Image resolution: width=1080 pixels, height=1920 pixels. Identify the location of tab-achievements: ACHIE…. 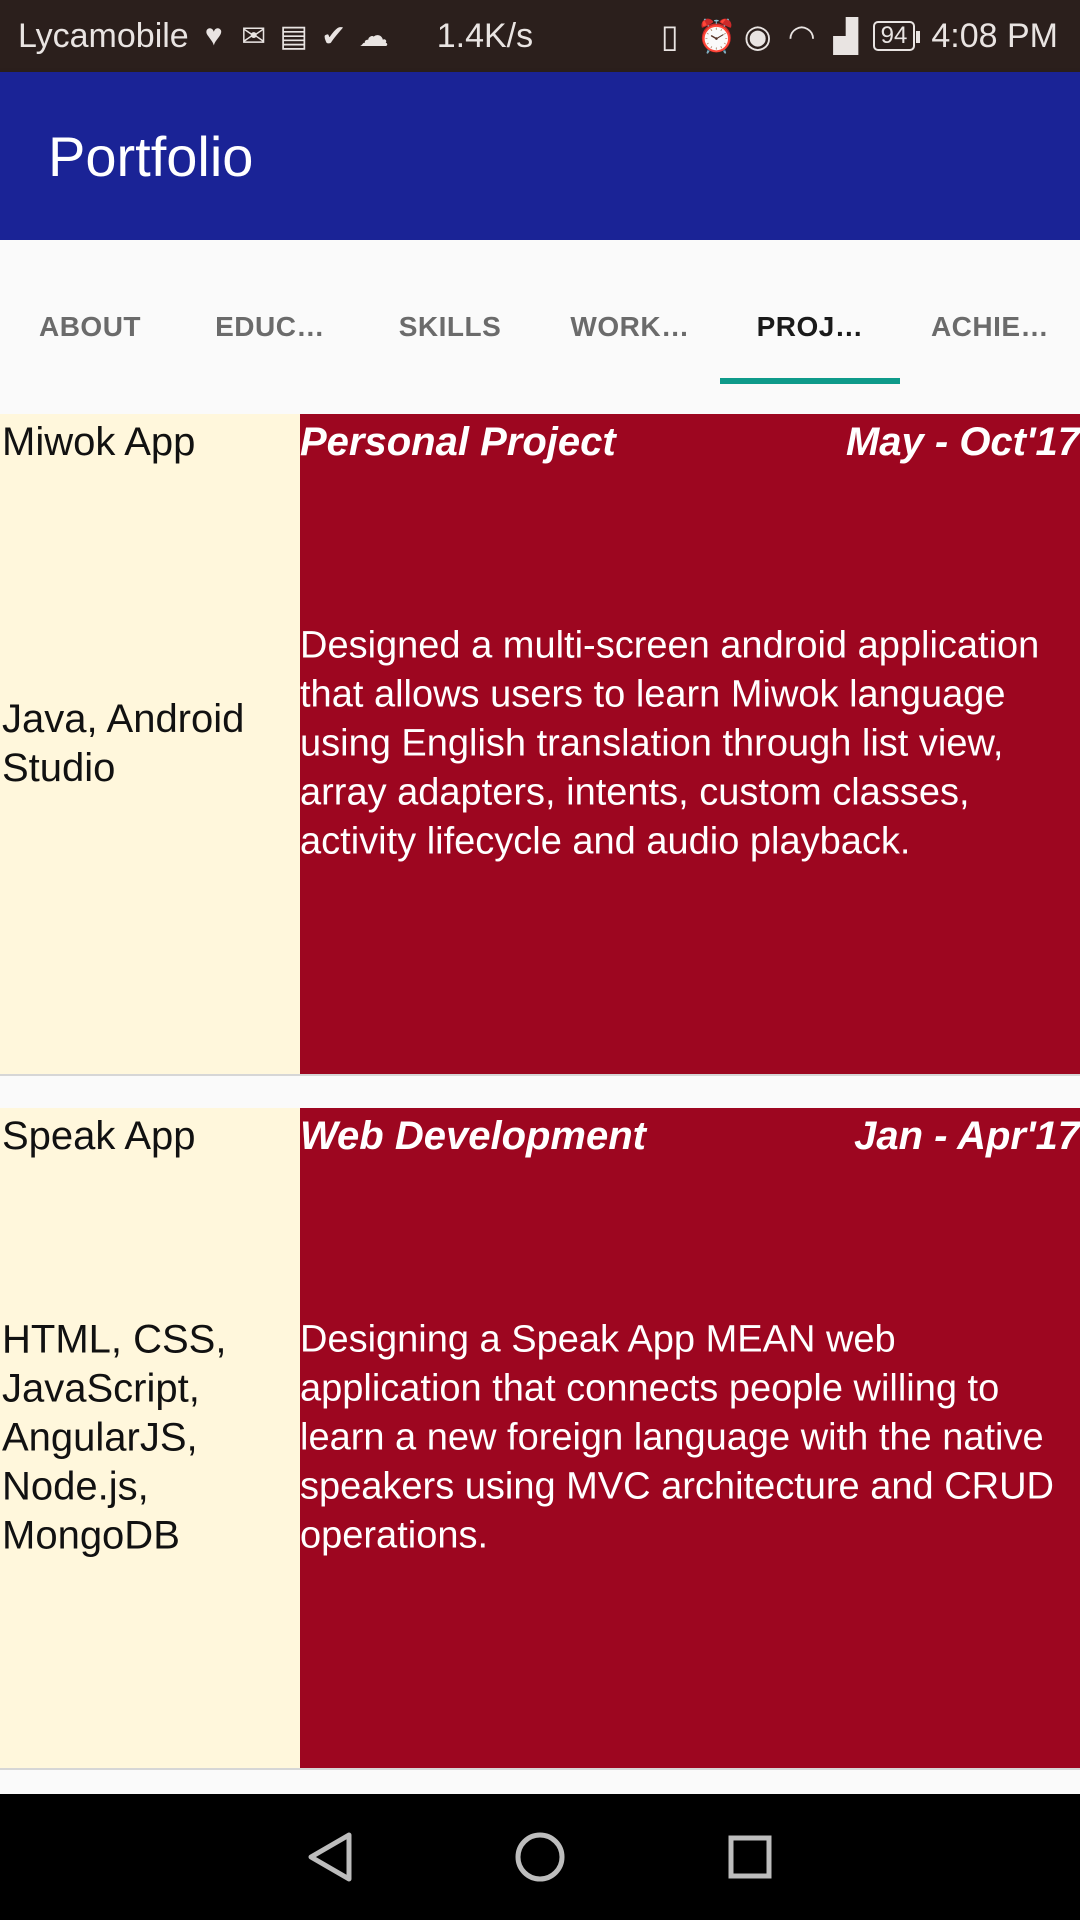
(990, 327).